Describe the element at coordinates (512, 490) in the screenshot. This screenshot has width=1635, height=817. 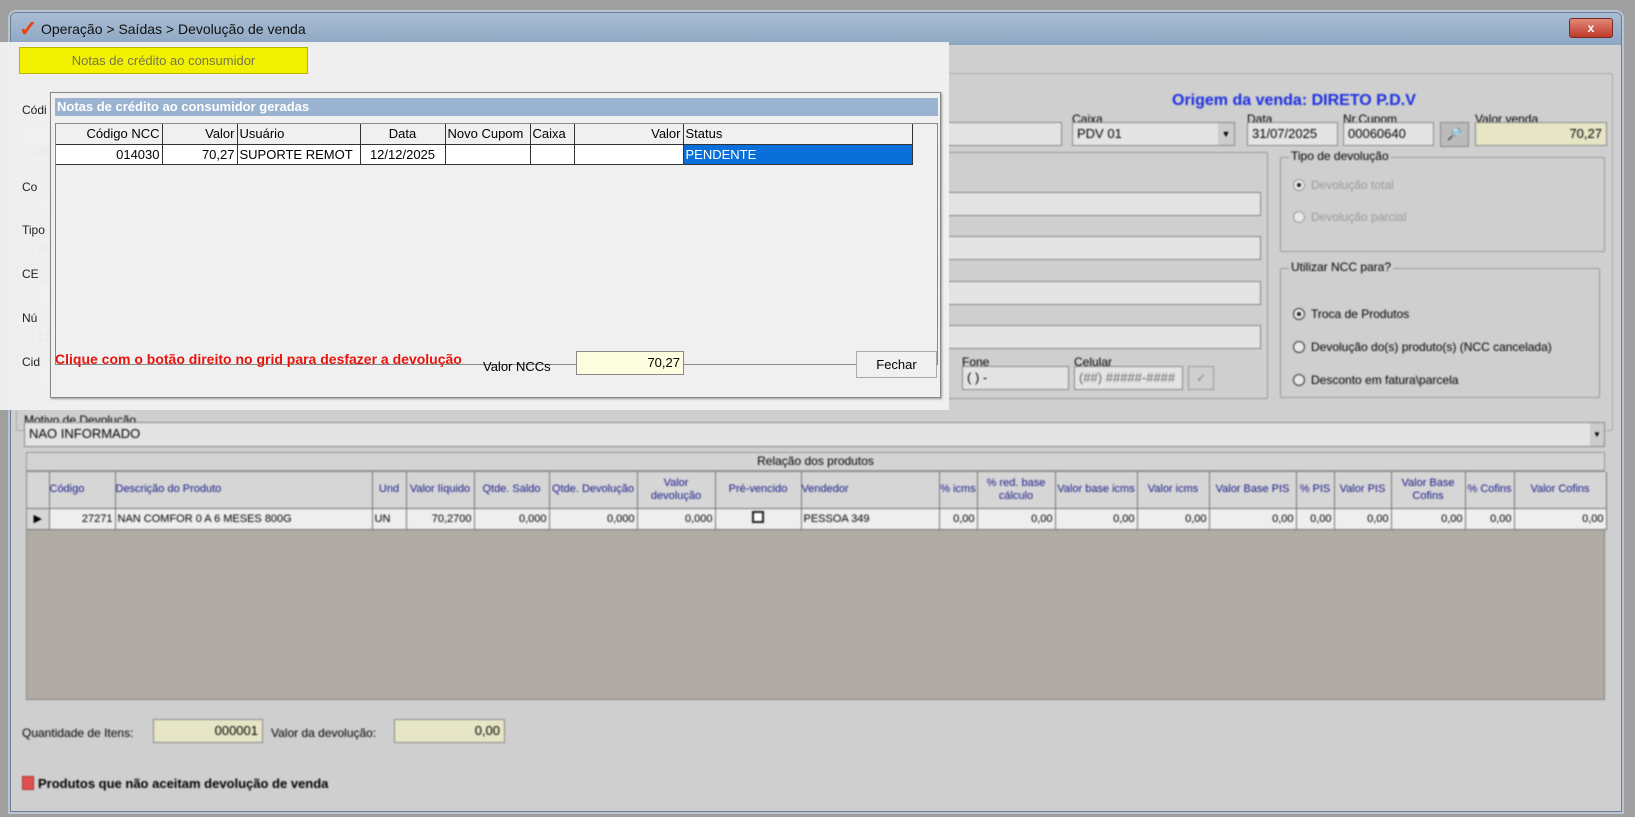
I see `produtos-column-header: Qtde. Saldo` at that location.